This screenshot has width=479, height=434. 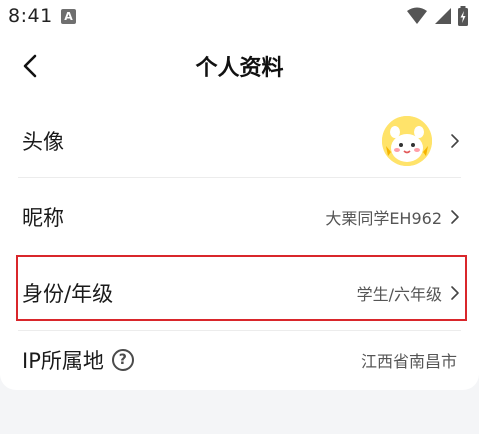 I want to click on battery-icon, so click(x=463, y=18).